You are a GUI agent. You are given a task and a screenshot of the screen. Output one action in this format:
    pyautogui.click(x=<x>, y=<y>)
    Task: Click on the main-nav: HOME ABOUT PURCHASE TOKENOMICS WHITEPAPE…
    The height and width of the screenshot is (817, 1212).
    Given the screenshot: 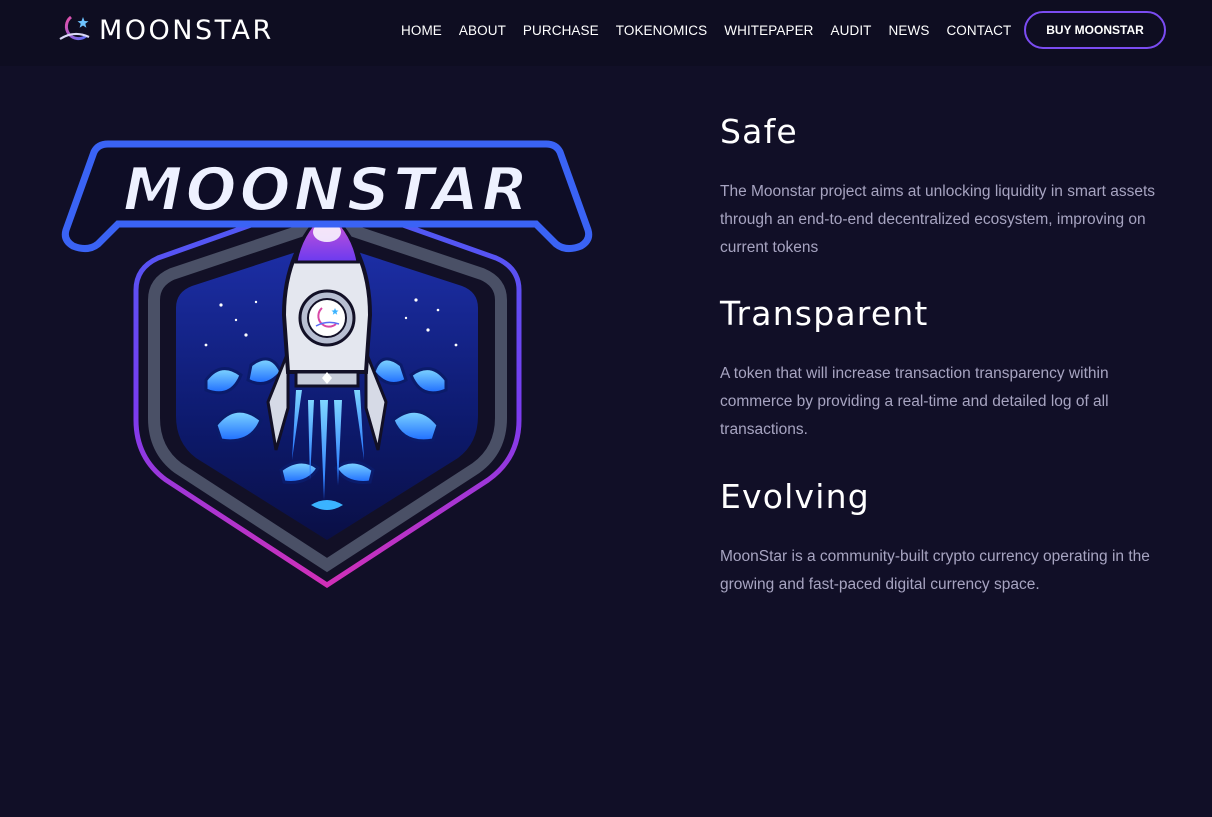 What is the action you would take?
    pyautogui.click(x=714, y=30)
    